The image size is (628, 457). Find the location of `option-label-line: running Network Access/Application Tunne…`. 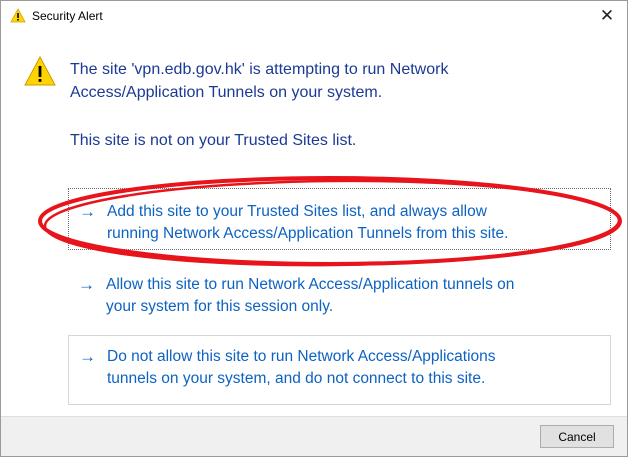

option-label-line: running Network Access/Application Tunne… is located at coordinates (308, 233).